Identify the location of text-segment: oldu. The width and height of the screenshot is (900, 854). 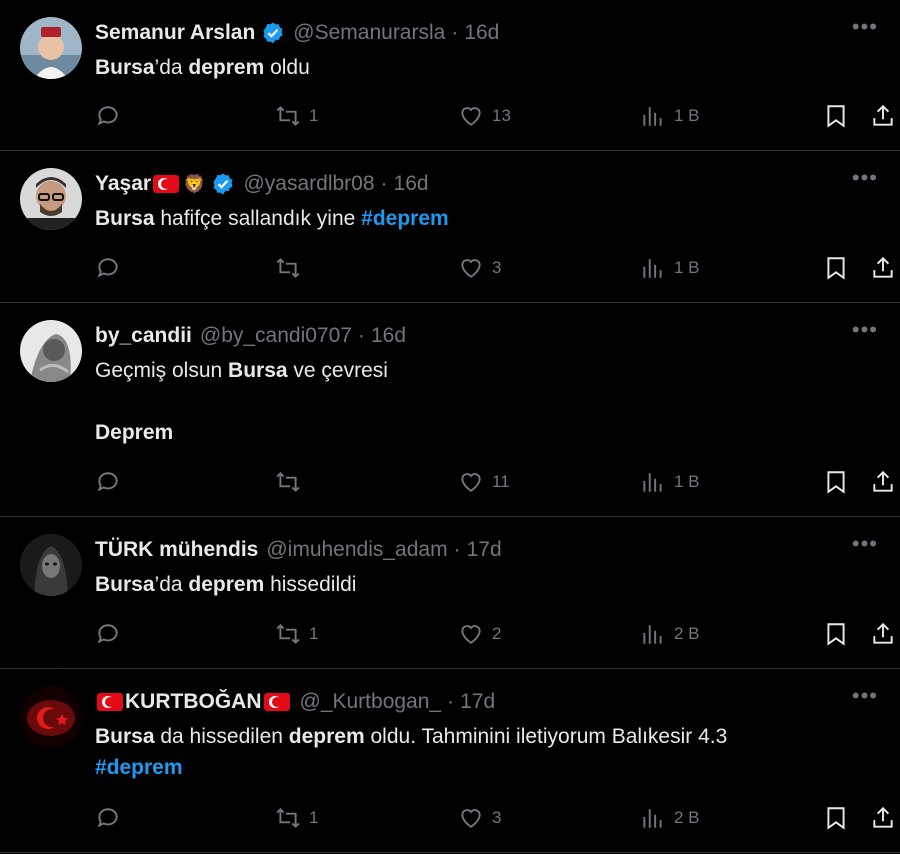
(287, 67).